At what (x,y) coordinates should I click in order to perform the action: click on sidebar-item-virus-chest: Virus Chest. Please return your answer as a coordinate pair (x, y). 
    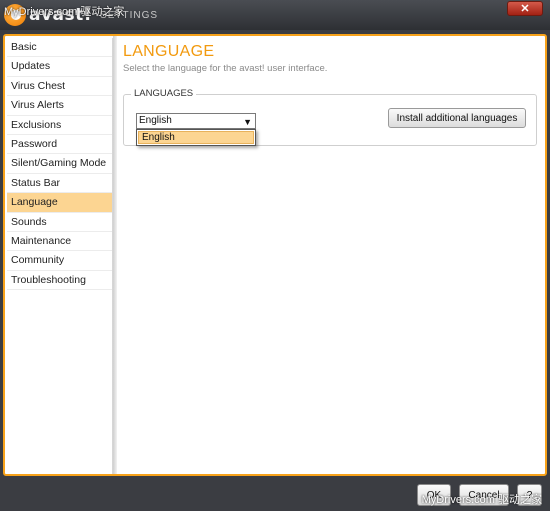
    Looking at the image, I should click on (59, 87).